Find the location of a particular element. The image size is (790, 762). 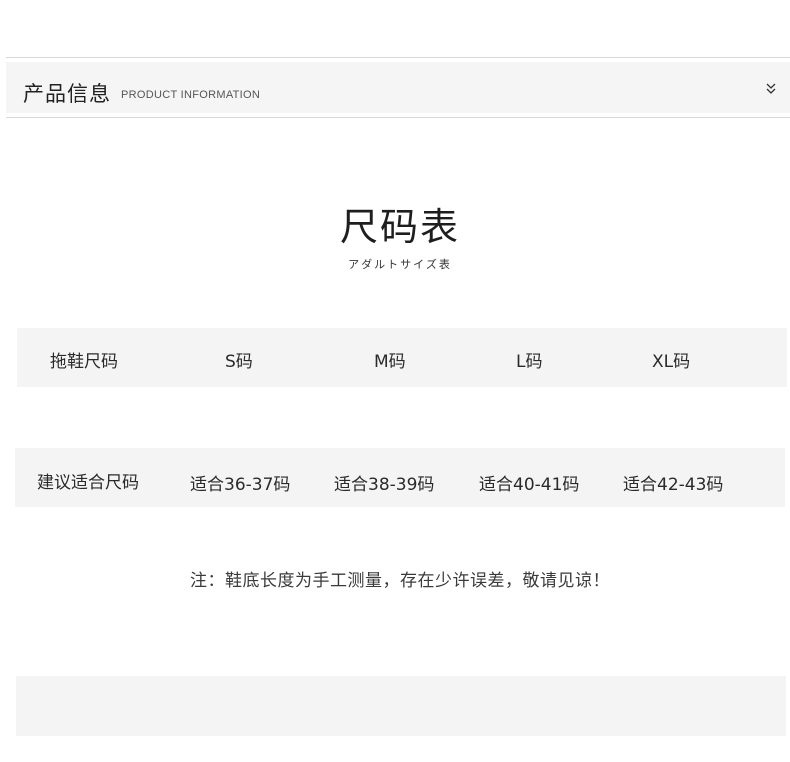

measurement-note: 注：鞋底长度为手工测量，存在少许误差，敬请见谅！ is located at coordinates (400, 581).